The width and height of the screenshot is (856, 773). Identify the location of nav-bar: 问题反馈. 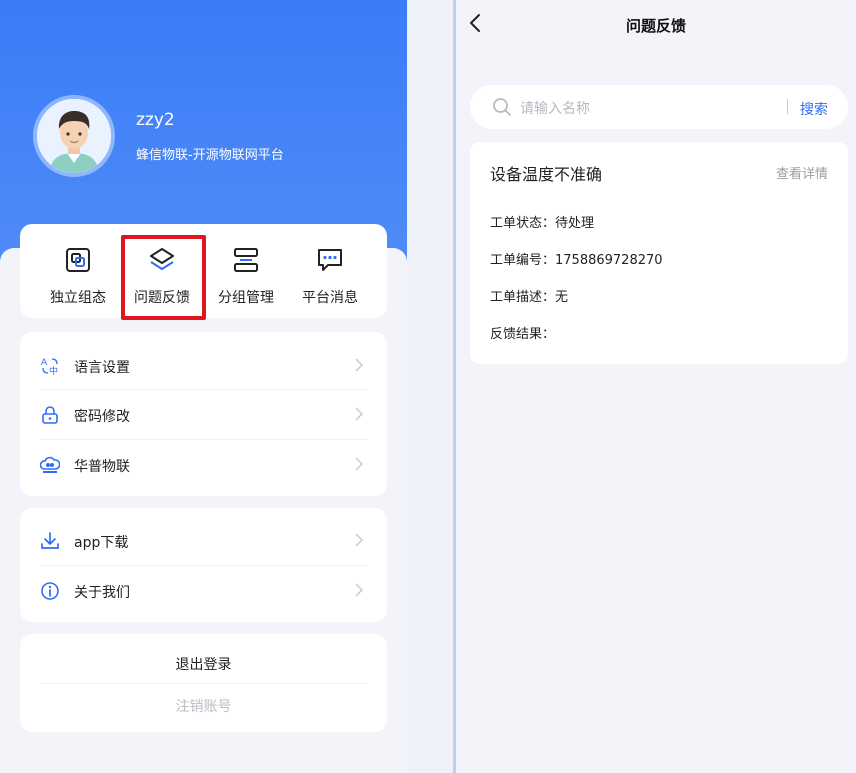
(656, 25).